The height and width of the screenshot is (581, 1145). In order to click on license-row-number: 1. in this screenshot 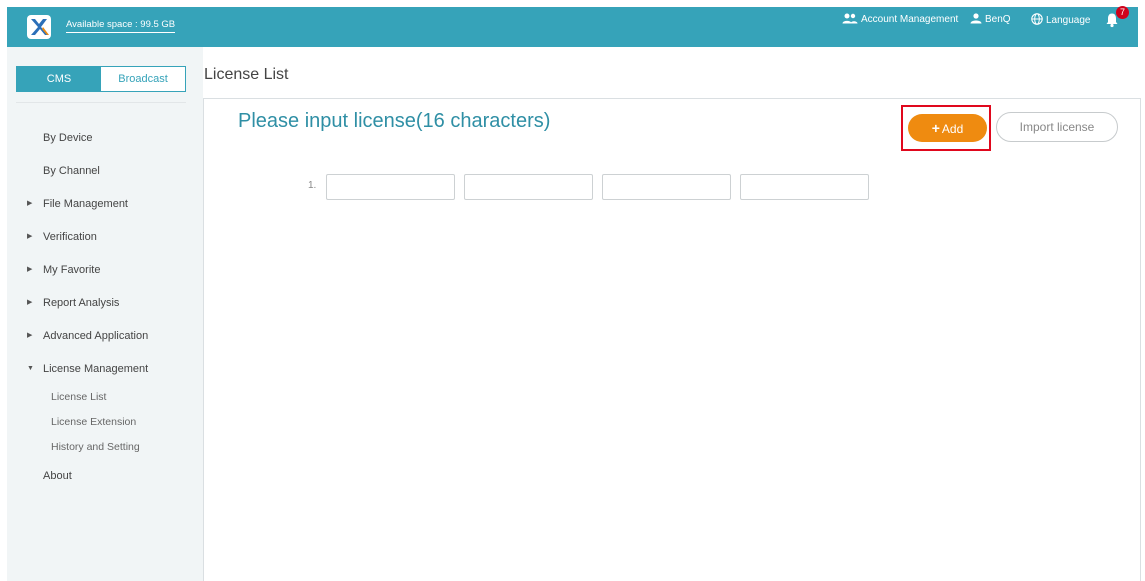, I will do `click(312, 185)`.